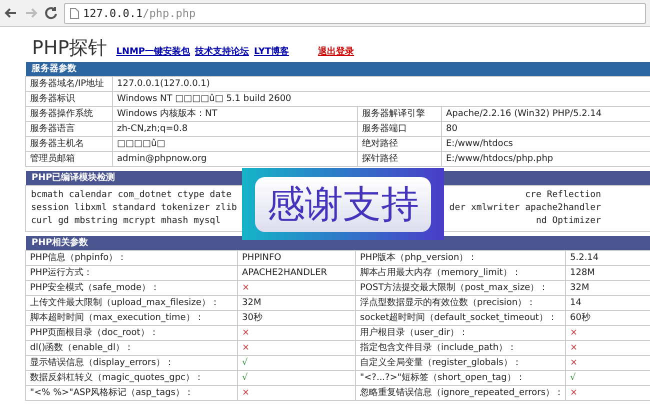 This screenshot has width=650, height=408. I want to click on table-cell: 服务器操作系统, so click(69, 114).